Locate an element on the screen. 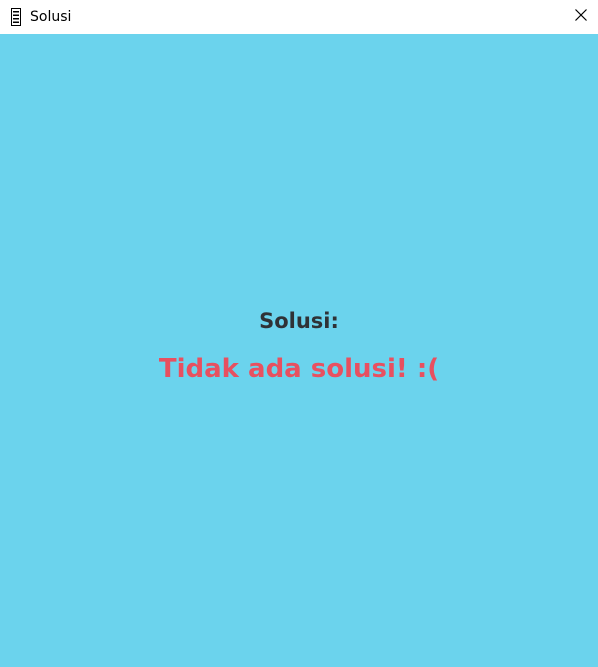 The height and width of the screenshot is (667, 598). window-app-icon is located at coordinates (16, 17).